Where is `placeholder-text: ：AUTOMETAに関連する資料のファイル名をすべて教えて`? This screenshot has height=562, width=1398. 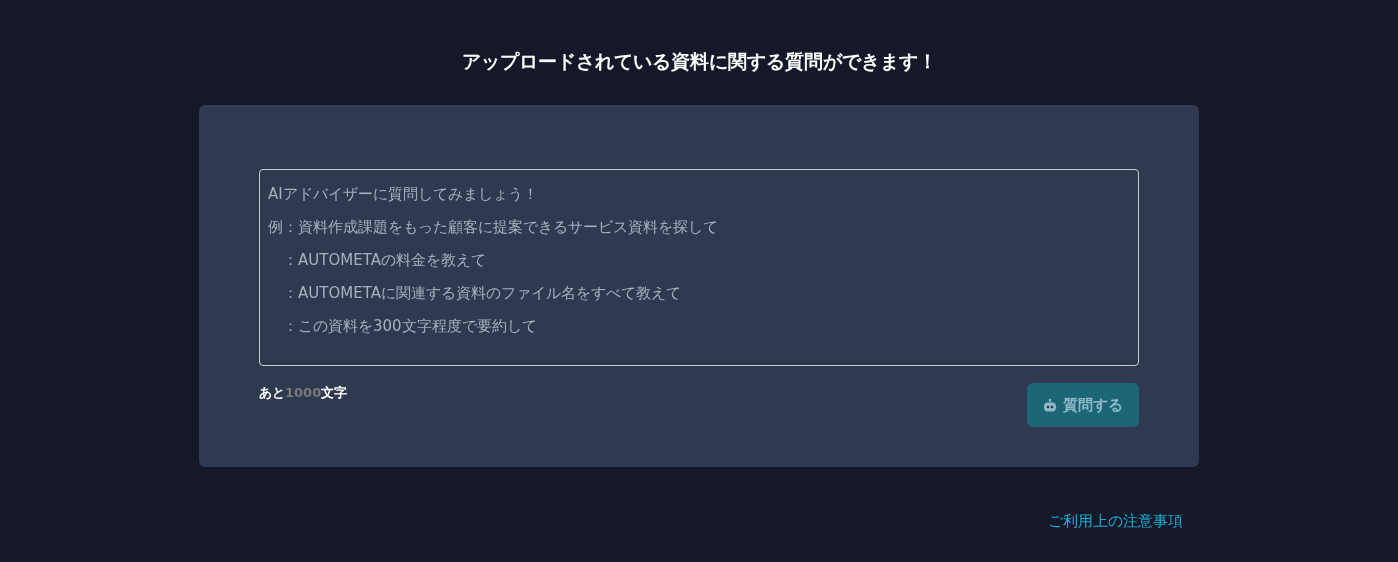 placeholder-text: ：AUTOMETAに関連する資料のファイル名をすべて教えて is located at coordinates (481, 293).